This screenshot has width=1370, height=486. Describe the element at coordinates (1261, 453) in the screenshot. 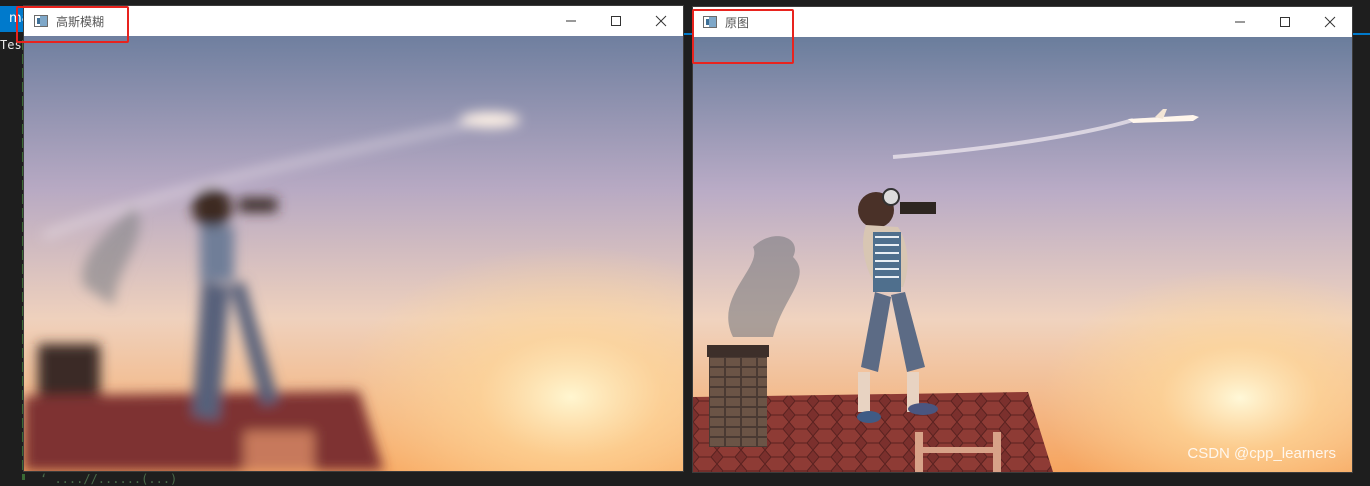

I see `watermark: CSDN @cpp_learners` at that location.